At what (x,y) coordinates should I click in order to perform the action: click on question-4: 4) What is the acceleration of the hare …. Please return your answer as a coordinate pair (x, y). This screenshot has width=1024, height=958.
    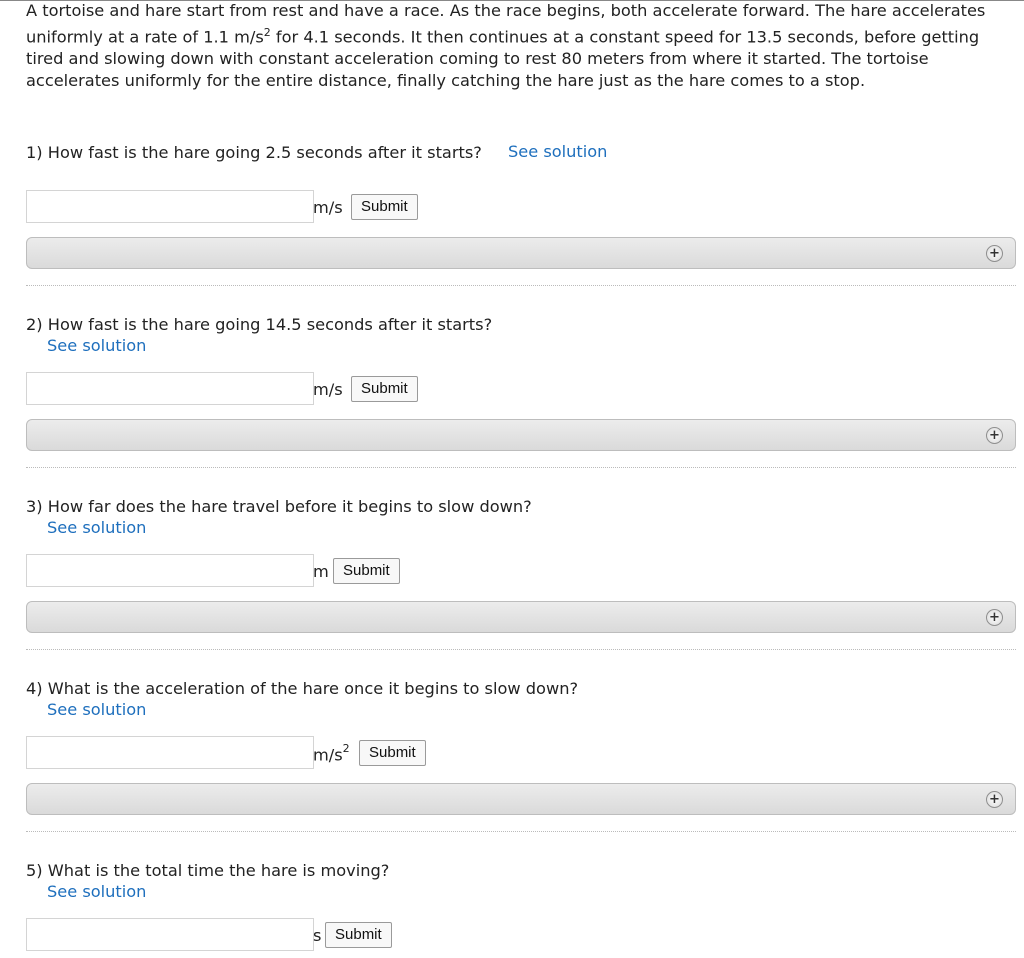
    Looking at the image, I should click on (302, 699).